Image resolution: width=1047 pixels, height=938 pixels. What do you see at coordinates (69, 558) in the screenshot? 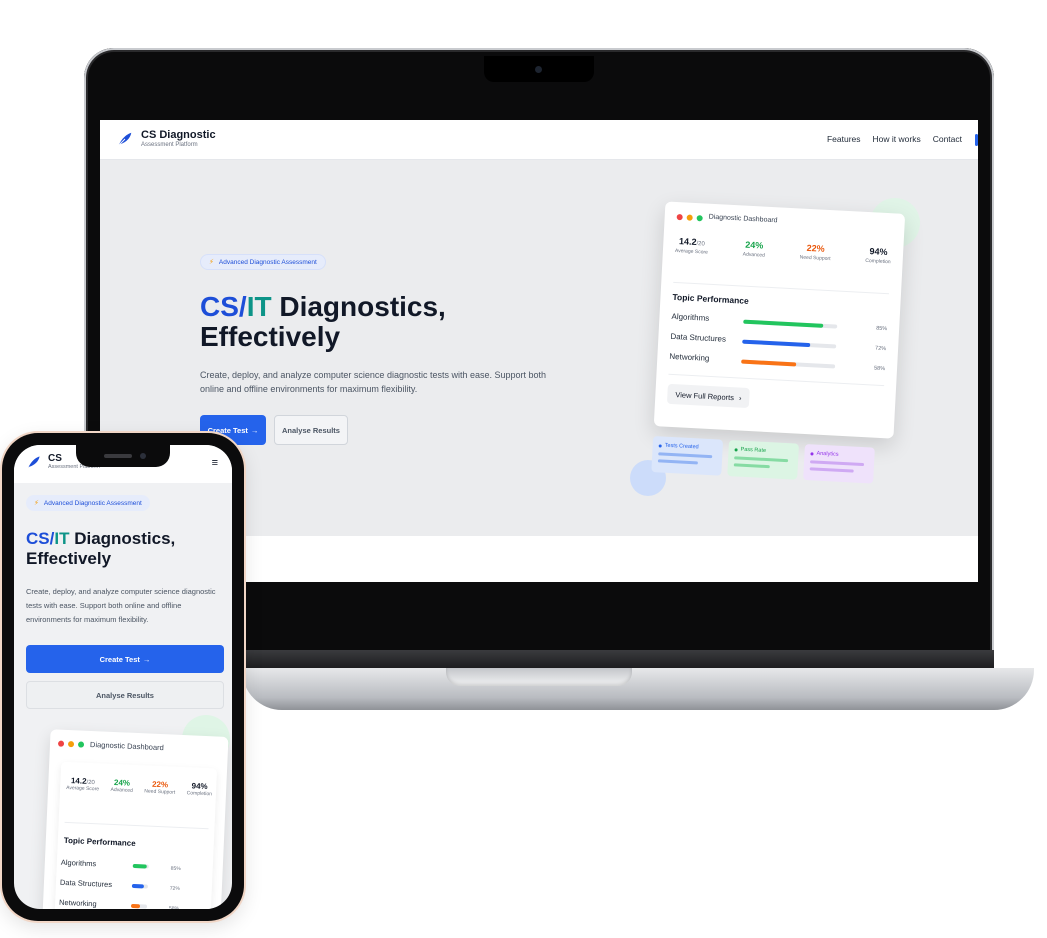
I see `phone-title-line2: Effectively` at bounding box center [69, 558].